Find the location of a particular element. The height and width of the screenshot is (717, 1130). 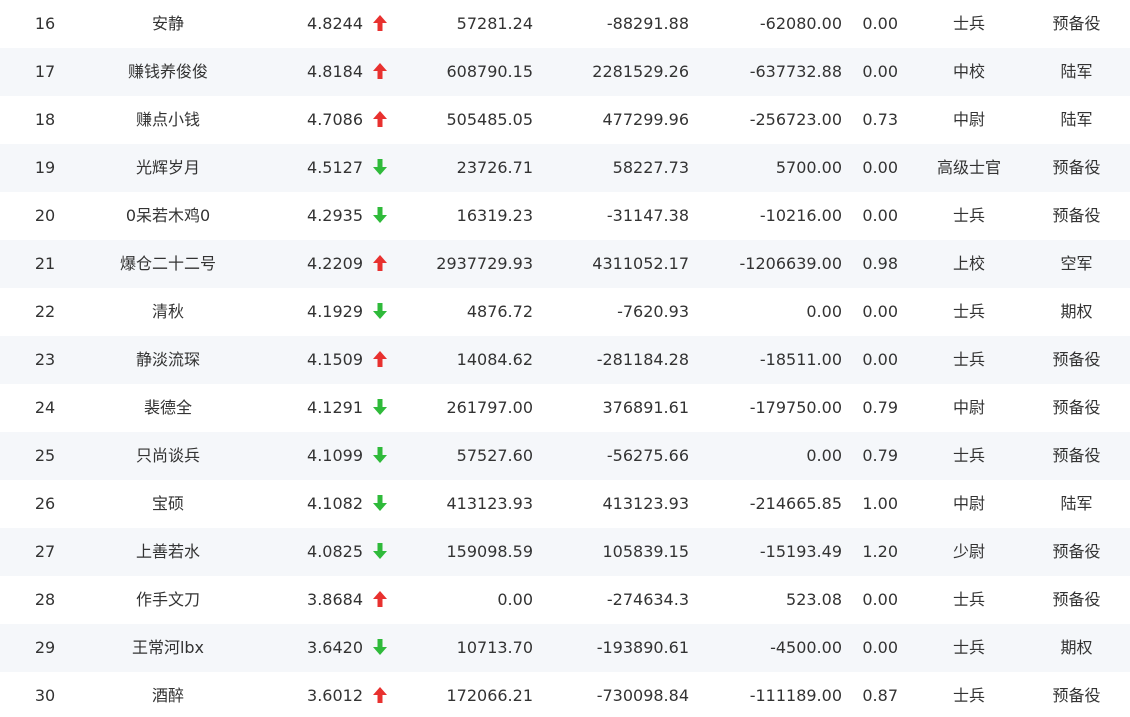

score-cell: 3.6420 is located at coordinates (335, 647).